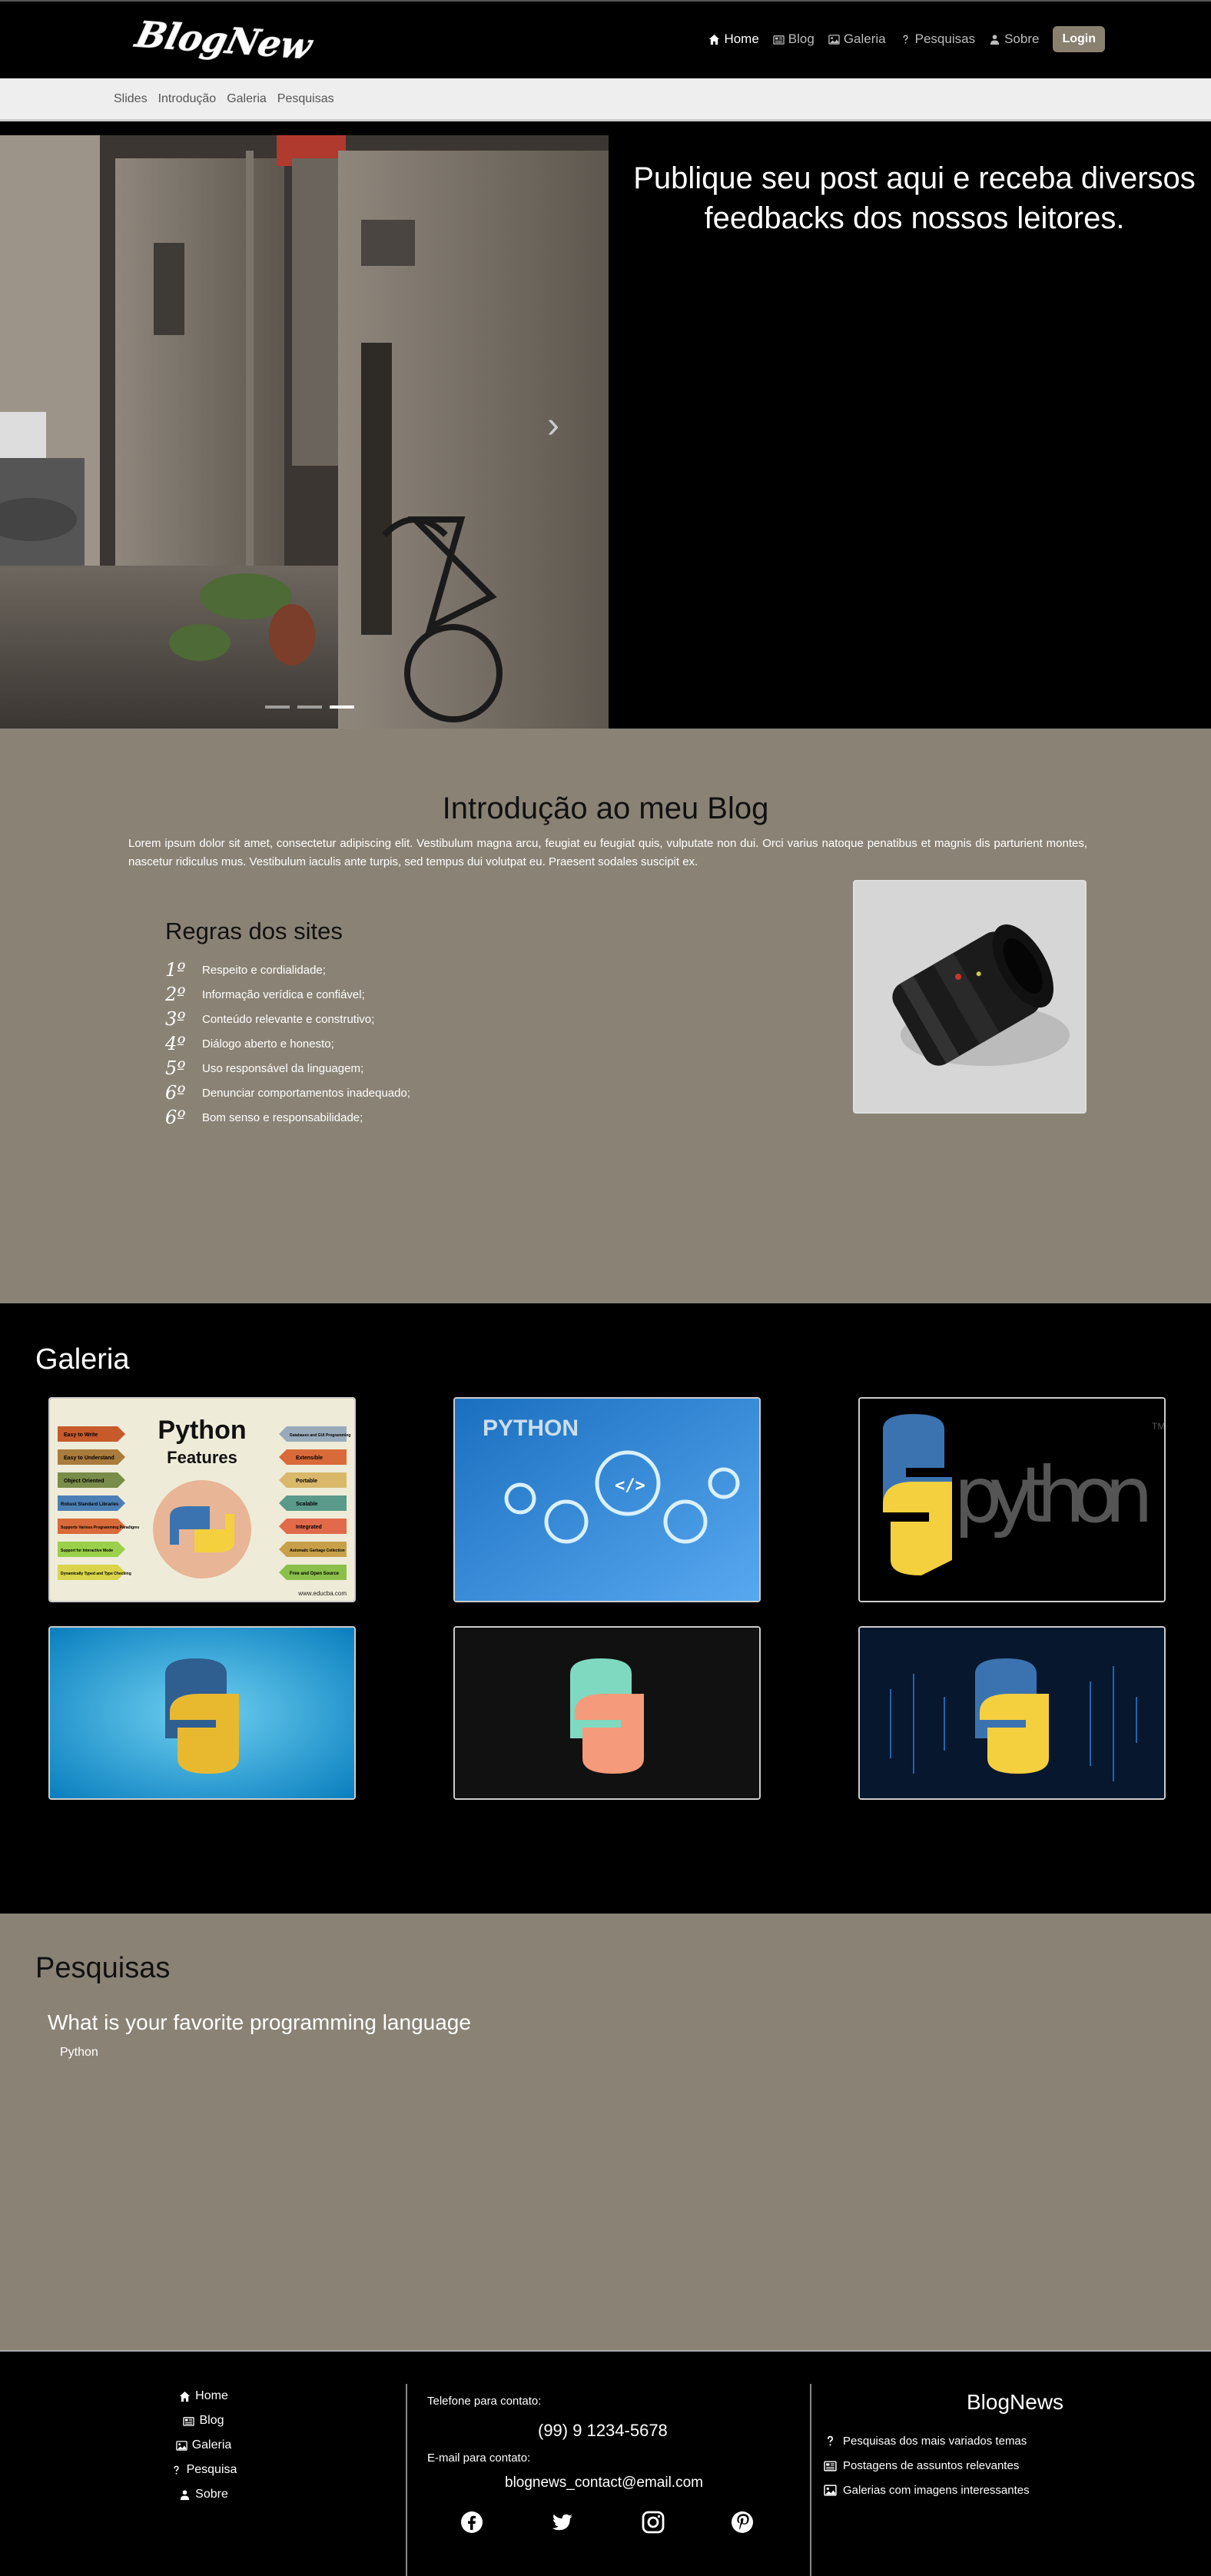  What do you see at coordinates (268, 1044) in the screenshot?
I see `rule-text: Diálogo aberto e honesto;` at bounding box center [268, 1044].